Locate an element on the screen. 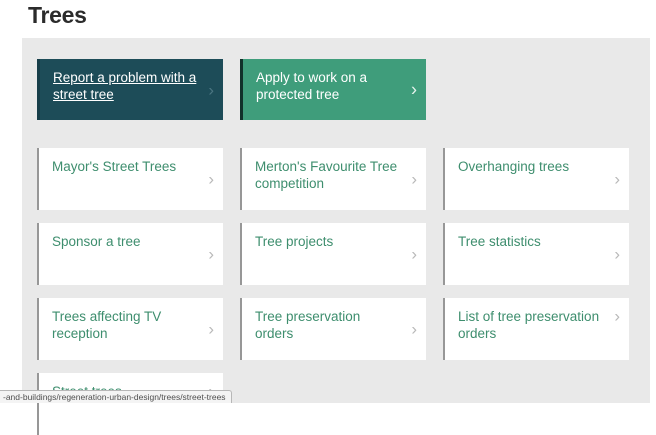  card-tree-statistics: Tree statistics › is located at coordinates (536, 254).